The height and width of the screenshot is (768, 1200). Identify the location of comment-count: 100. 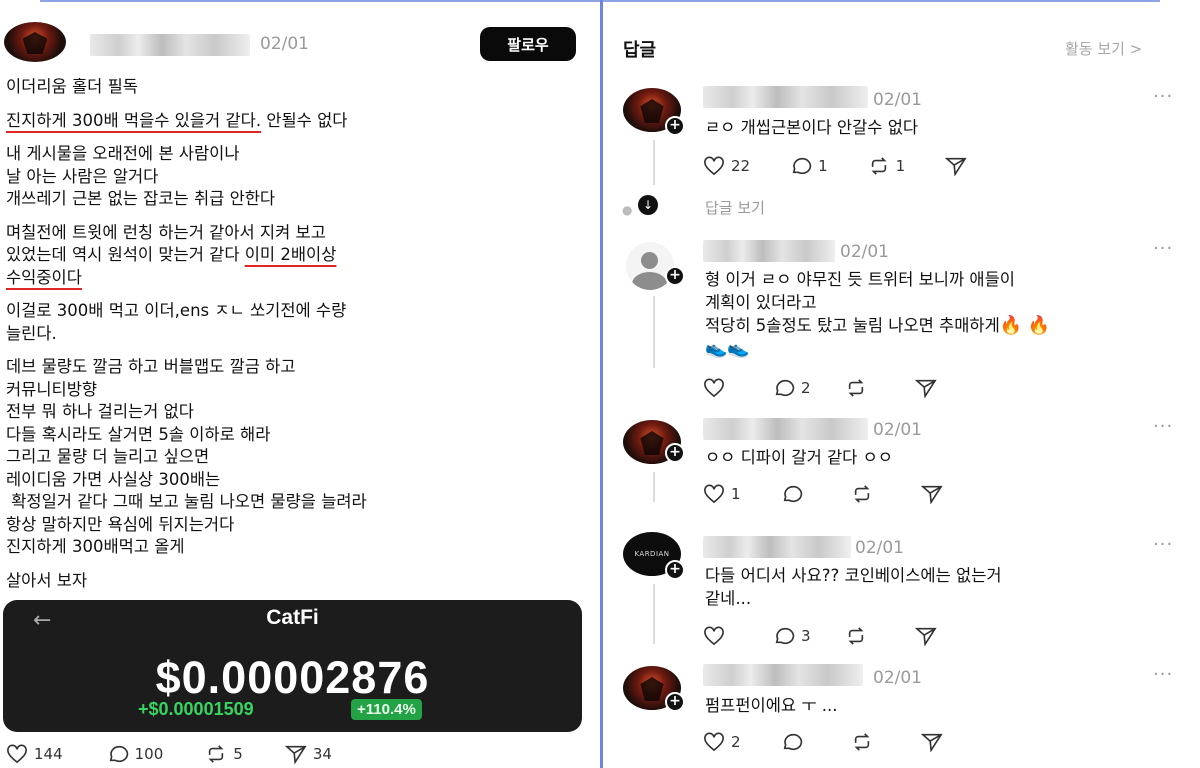
(149, 754).